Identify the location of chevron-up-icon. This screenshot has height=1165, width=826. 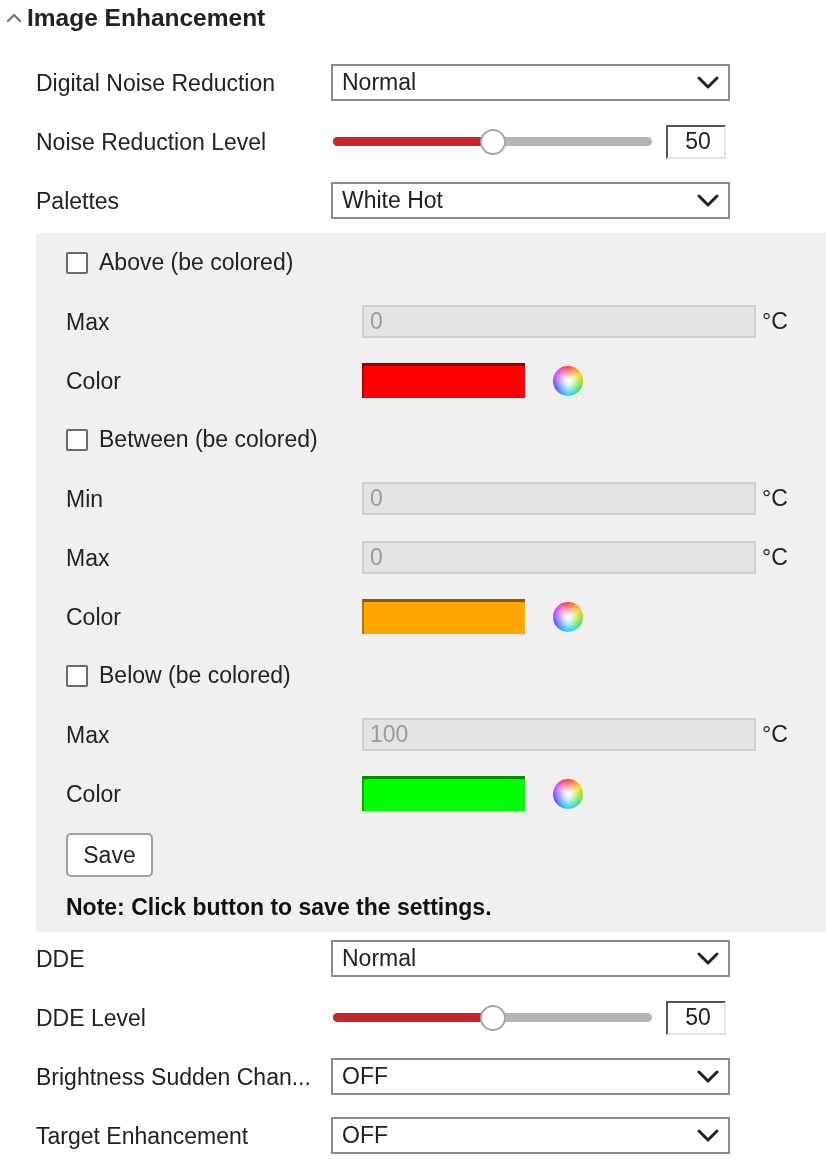
(14, 18).